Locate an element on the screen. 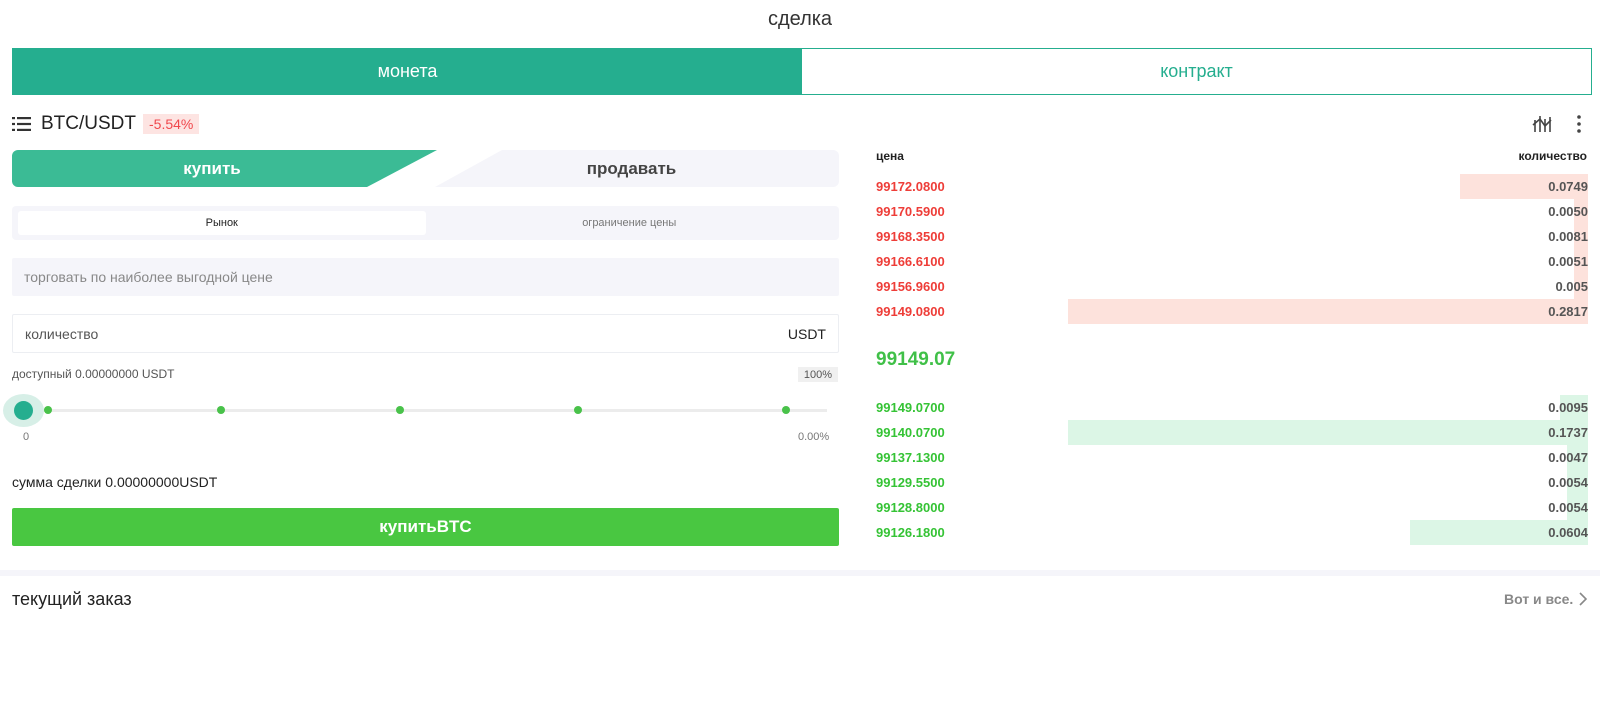  bid-qty: 0.0604 is located at coordinates (1568, 532).